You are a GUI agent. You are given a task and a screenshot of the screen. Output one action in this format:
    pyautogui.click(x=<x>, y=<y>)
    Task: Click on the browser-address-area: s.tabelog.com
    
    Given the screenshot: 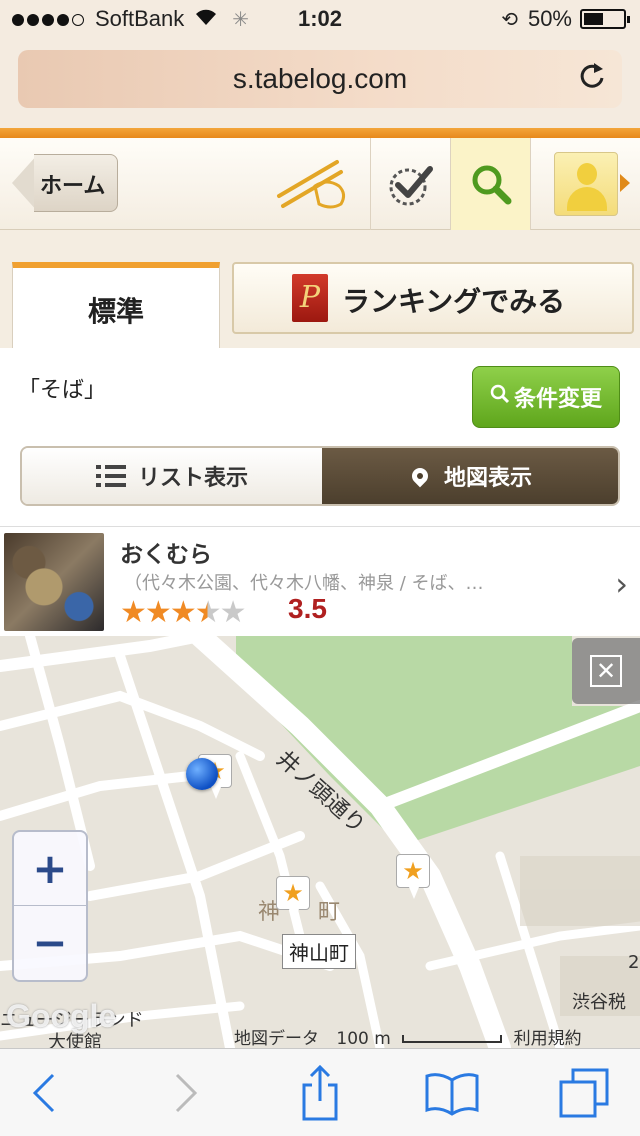 What is the action you would take?
    pyautogui.click(x=320, y=84)
    